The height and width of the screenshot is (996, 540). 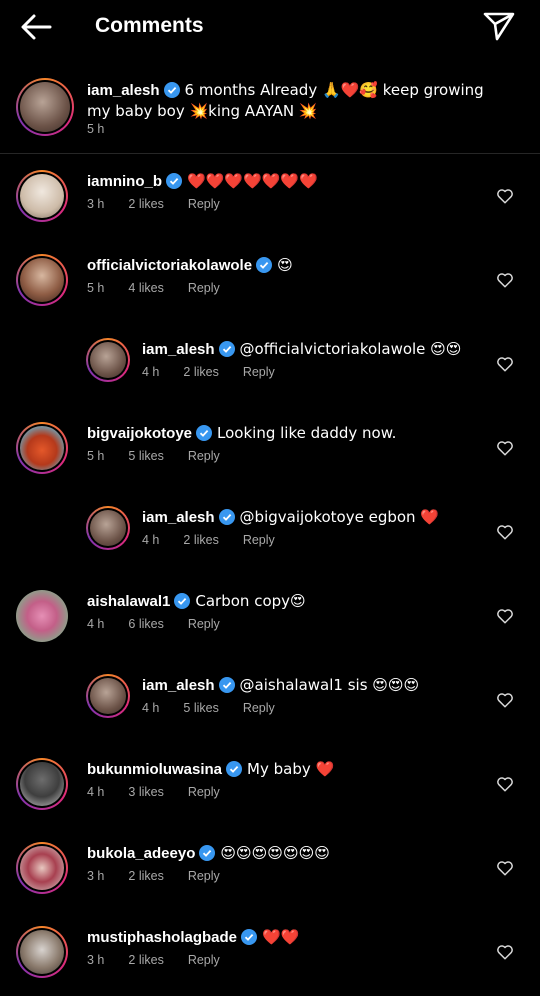 What do you see at coordinates (281, 937) in the screenshot?
I see `comment-text: ❤️❤️` at bounding box center [281, 937].